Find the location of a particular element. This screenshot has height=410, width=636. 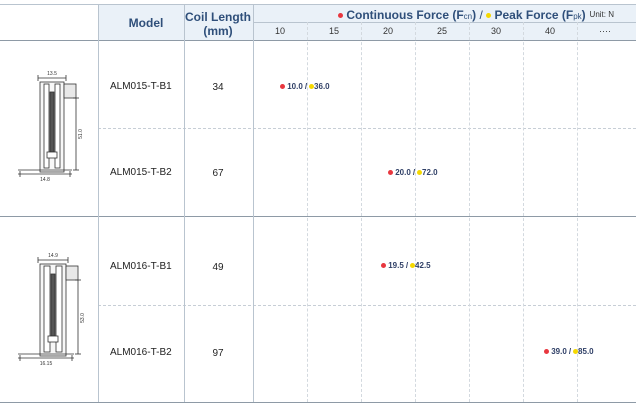

coil-length: 67 is located at coordinates (218, 173).